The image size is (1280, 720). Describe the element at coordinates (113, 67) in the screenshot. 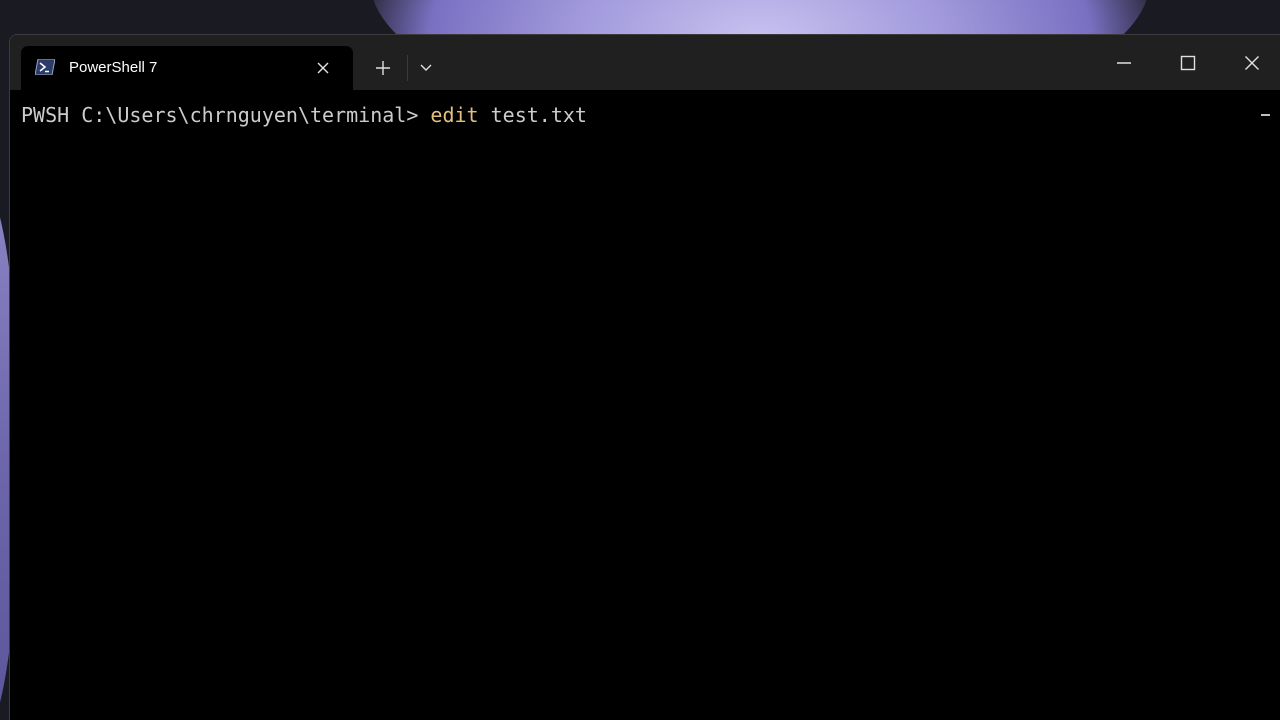

I see `tab-title: PowerShell 7` at that location.